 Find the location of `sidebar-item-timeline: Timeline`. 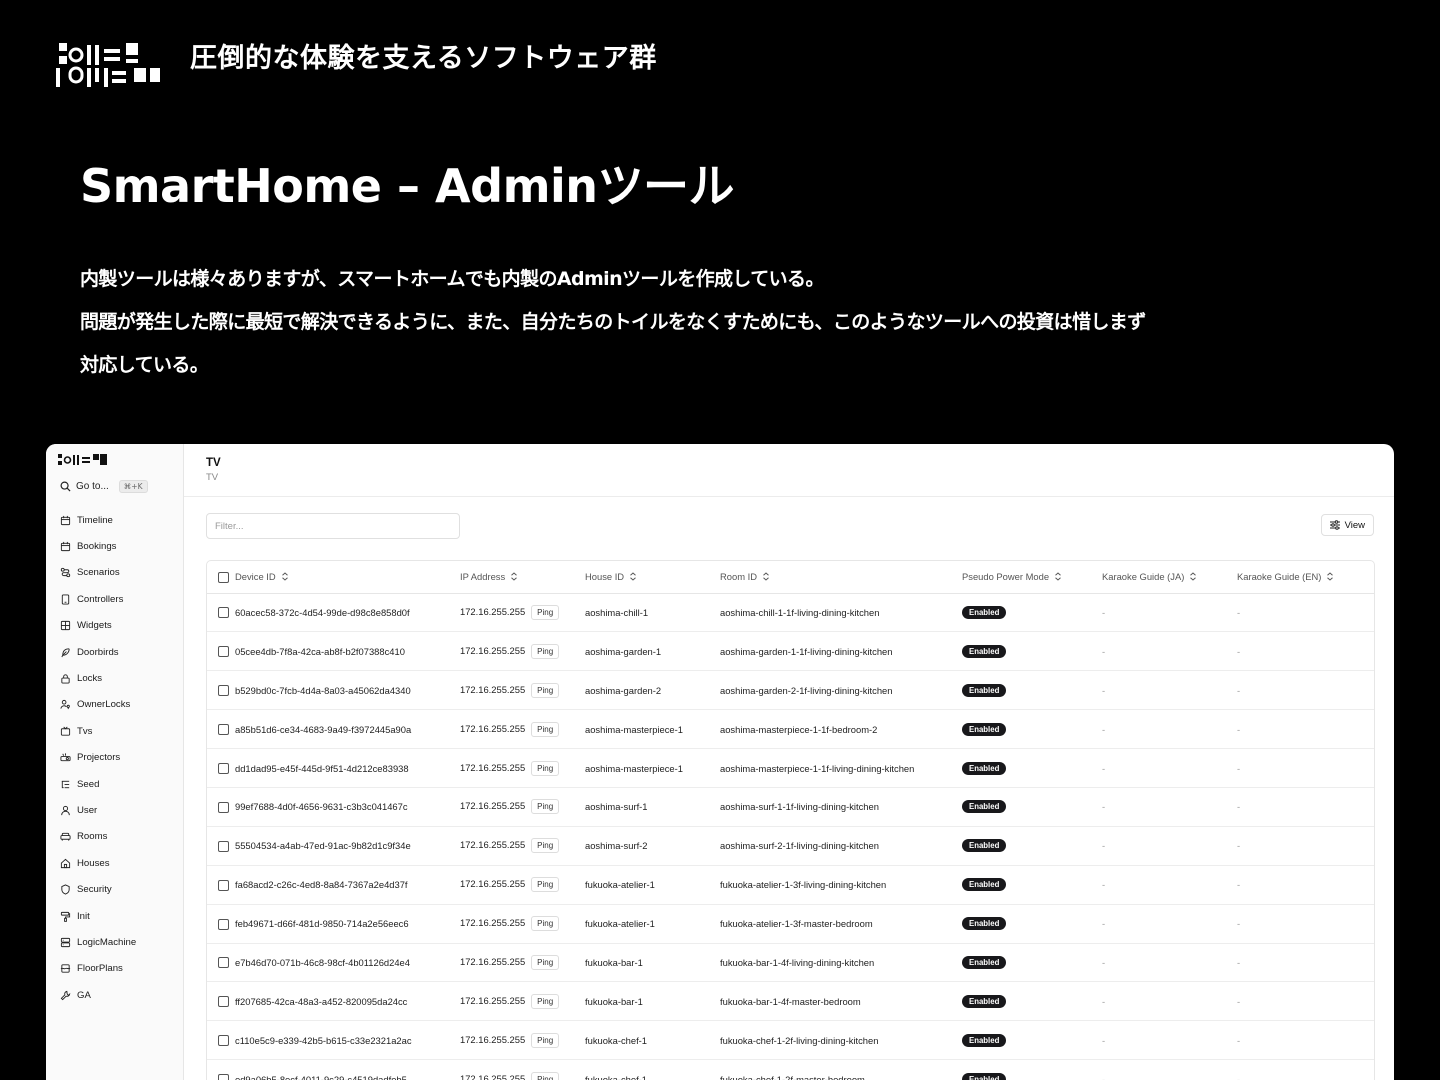

sidebar-item-timeline: Timeline is located at coordinates (98, 520).